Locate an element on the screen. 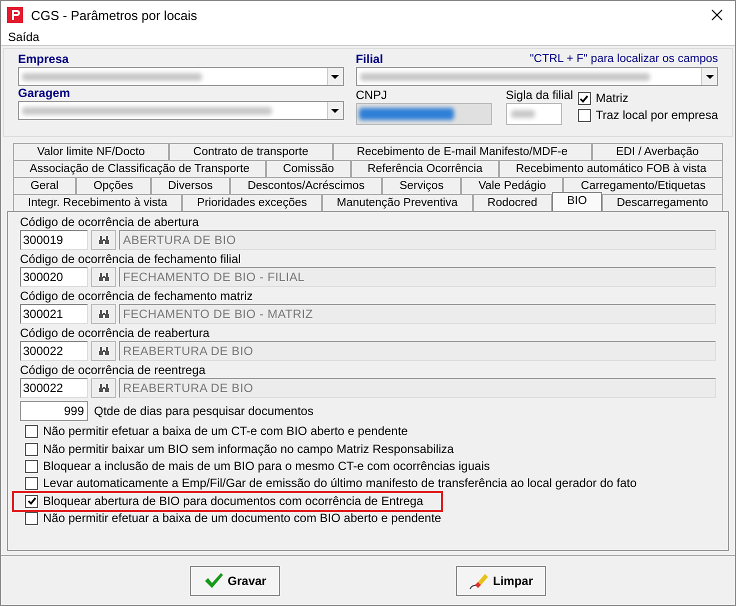  code-field: 300019 is located at coordinates (54, 240).